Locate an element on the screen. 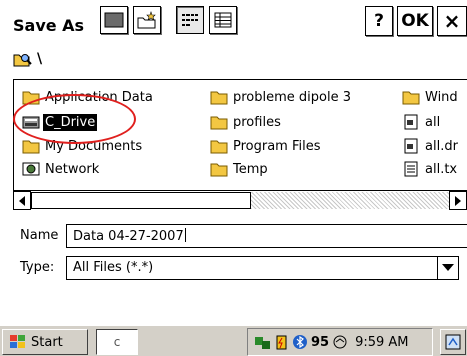  clock: 9:59 AM is located at coordinates (381, 342).